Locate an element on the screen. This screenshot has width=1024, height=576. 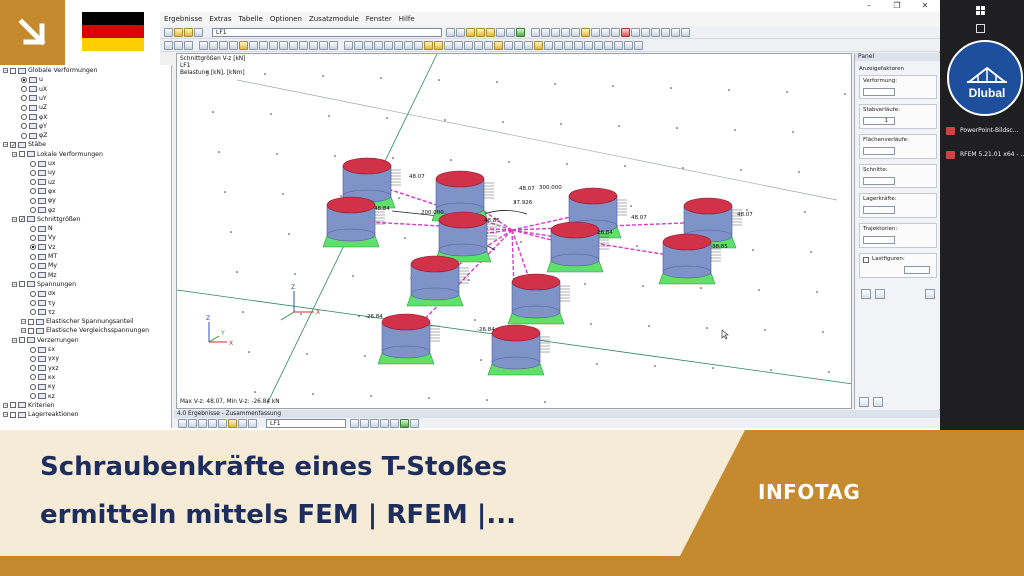
tree-item: κx is located at coordinates (42, 377).